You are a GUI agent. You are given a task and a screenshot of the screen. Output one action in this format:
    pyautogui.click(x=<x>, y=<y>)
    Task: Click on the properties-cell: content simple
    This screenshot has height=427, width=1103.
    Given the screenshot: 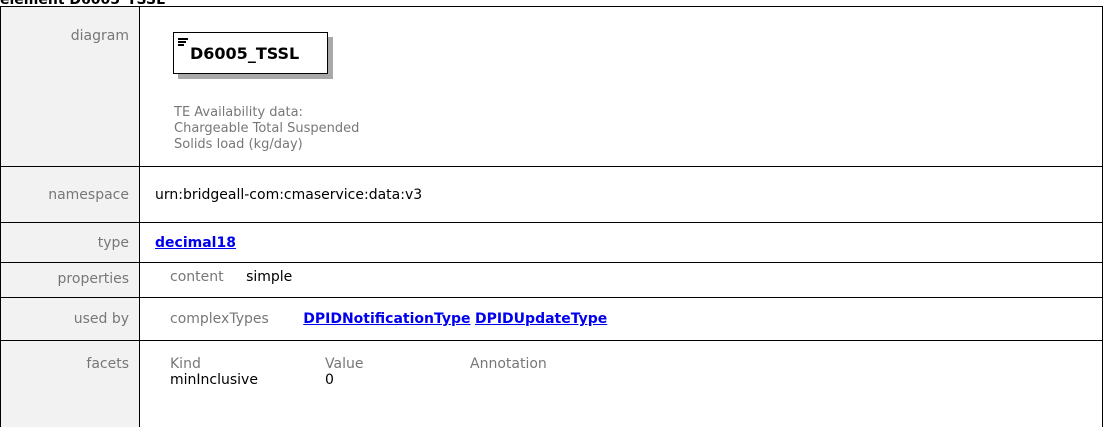 What is the action you would take?
    pyautogui.click(x=621, y=280)
    